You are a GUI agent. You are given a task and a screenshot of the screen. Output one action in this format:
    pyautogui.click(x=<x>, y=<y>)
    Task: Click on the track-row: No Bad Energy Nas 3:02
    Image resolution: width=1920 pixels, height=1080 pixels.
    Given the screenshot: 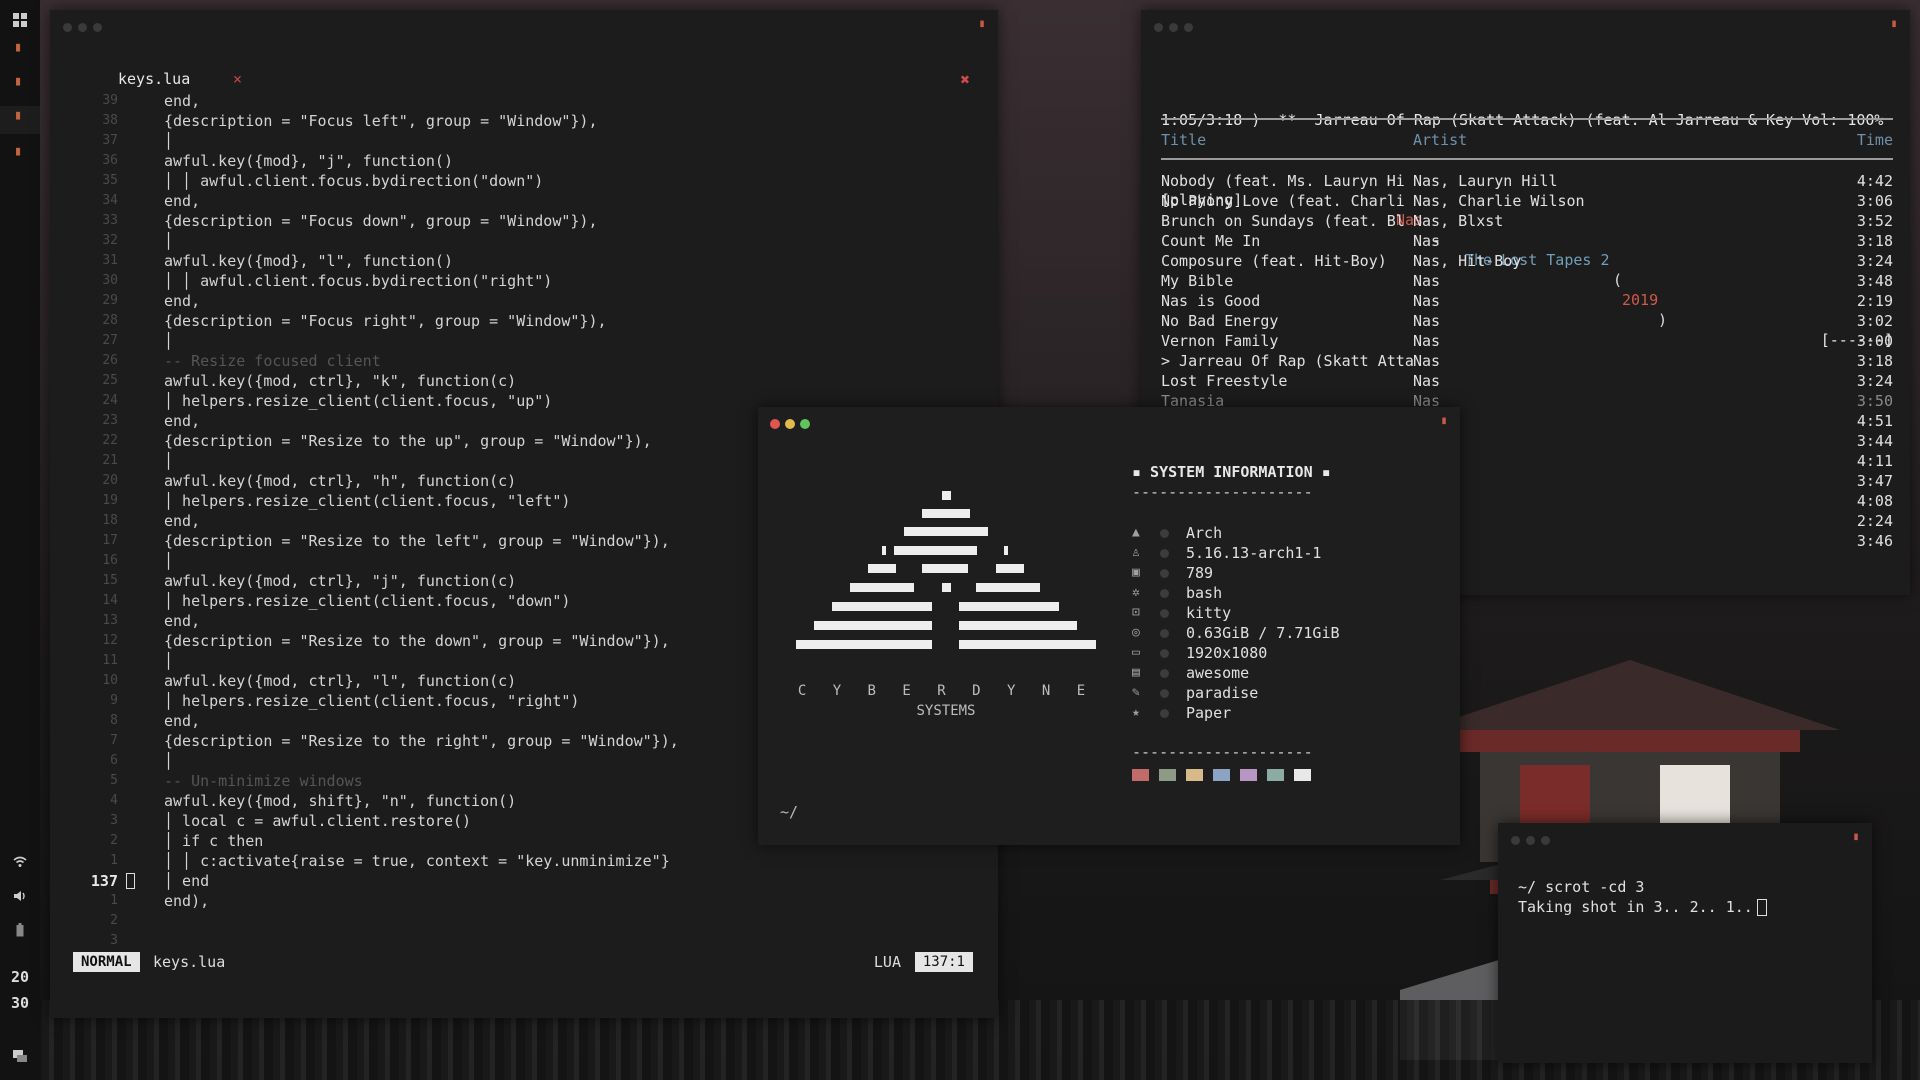 What is the action you would take?
    pyautogui.click(x=1527, y=321)
    